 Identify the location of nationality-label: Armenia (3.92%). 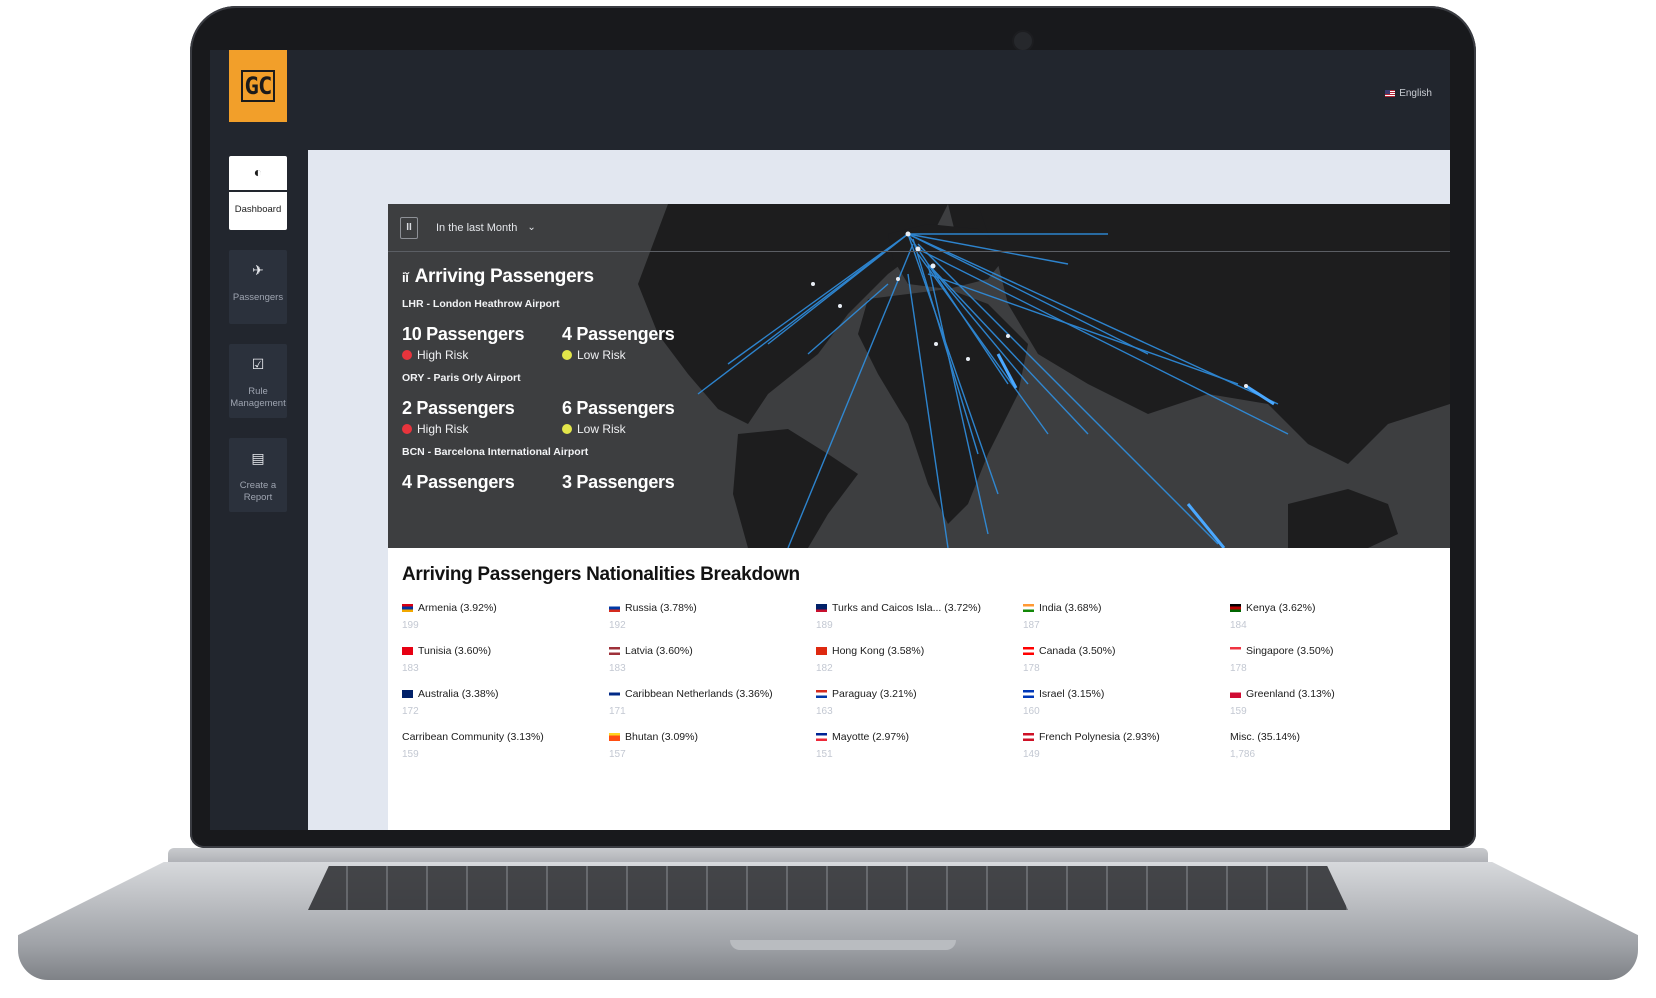
(457, 608).